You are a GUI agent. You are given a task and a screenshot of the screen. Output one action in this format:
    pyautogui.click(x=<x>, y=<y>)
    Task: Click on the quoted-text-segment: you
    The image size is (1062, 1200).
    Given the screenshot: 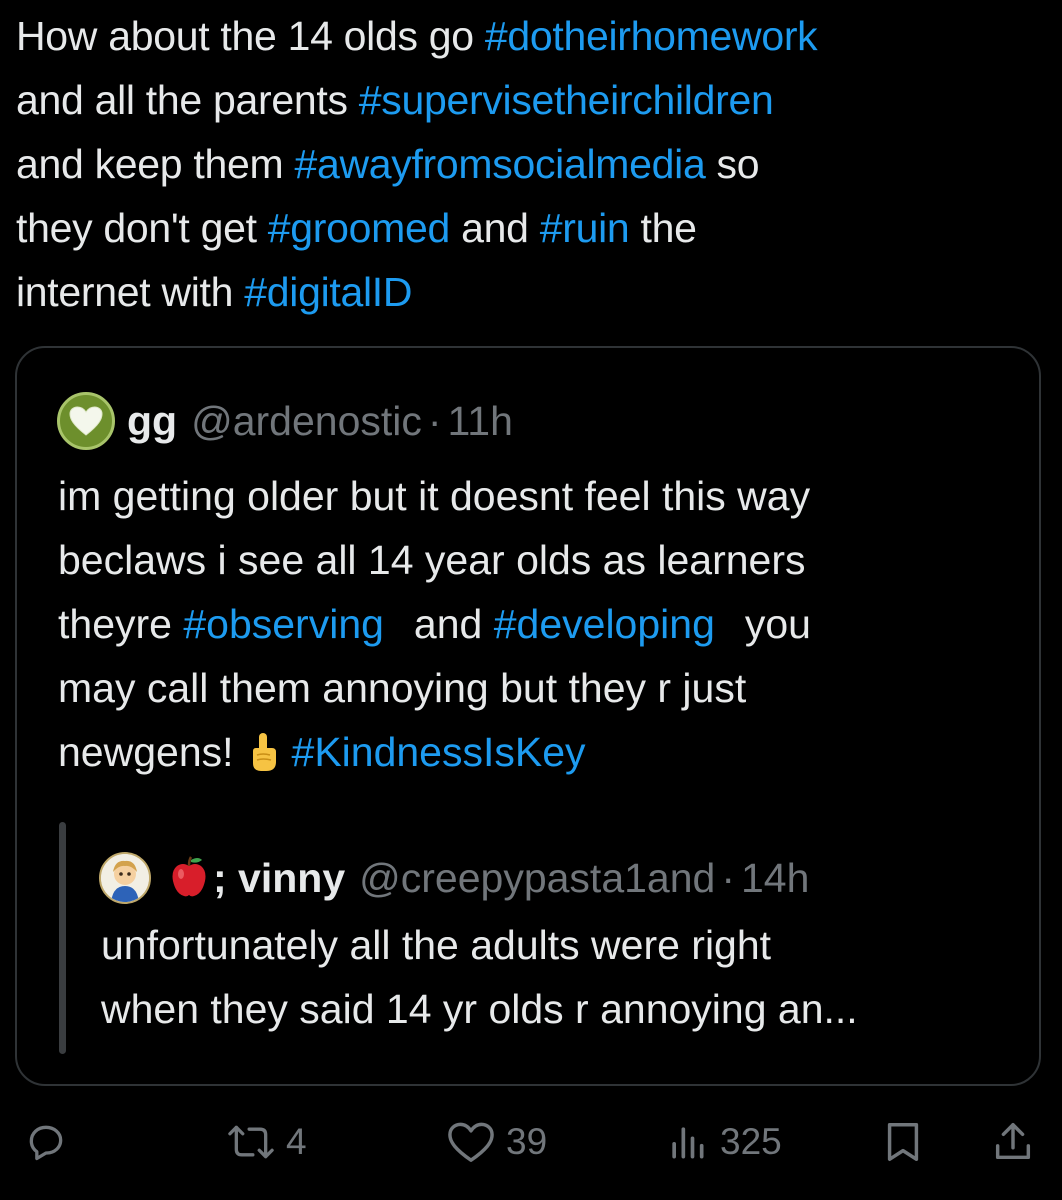 What is the action you would take?
    pyautogui.click(x=777, y=624)
    